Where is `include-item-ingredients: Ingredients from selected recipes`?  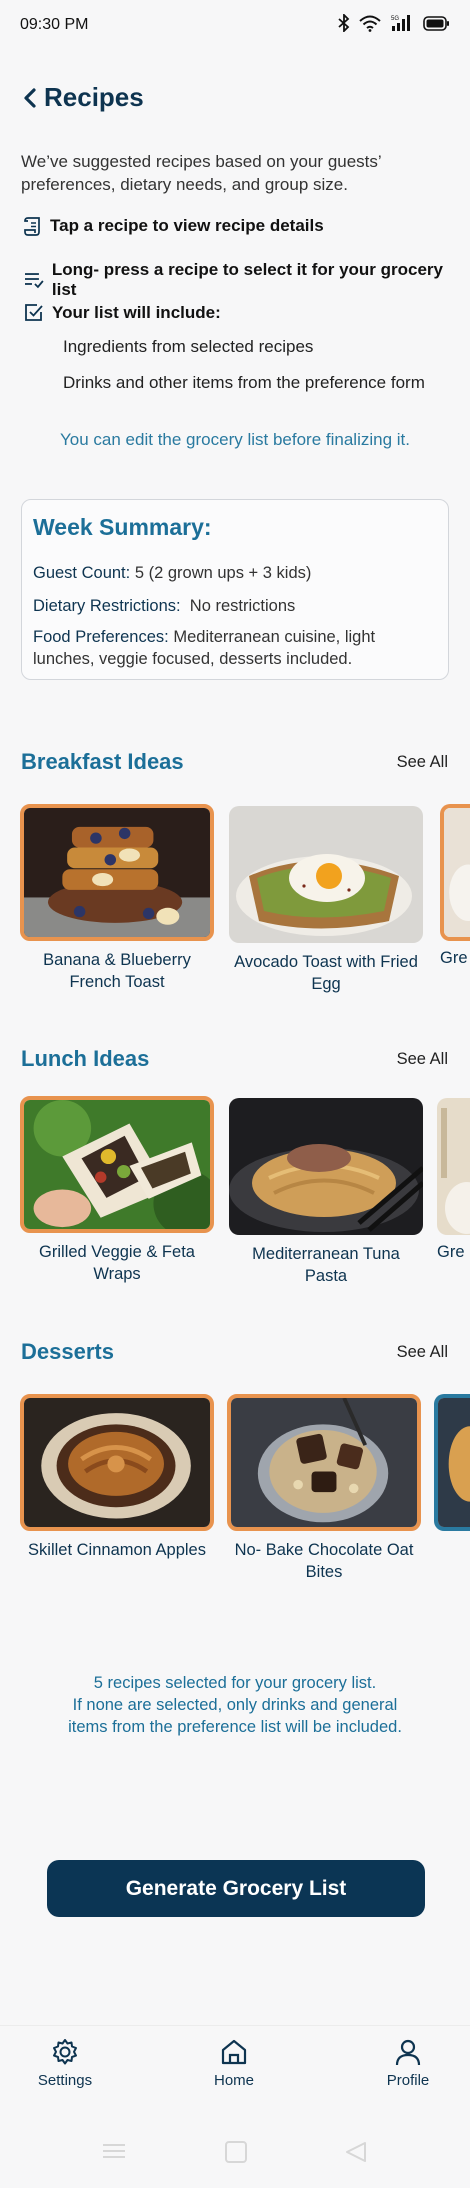 include-item-ingredients: Ingredients from selected recipes is located at coordinates (188, 346).